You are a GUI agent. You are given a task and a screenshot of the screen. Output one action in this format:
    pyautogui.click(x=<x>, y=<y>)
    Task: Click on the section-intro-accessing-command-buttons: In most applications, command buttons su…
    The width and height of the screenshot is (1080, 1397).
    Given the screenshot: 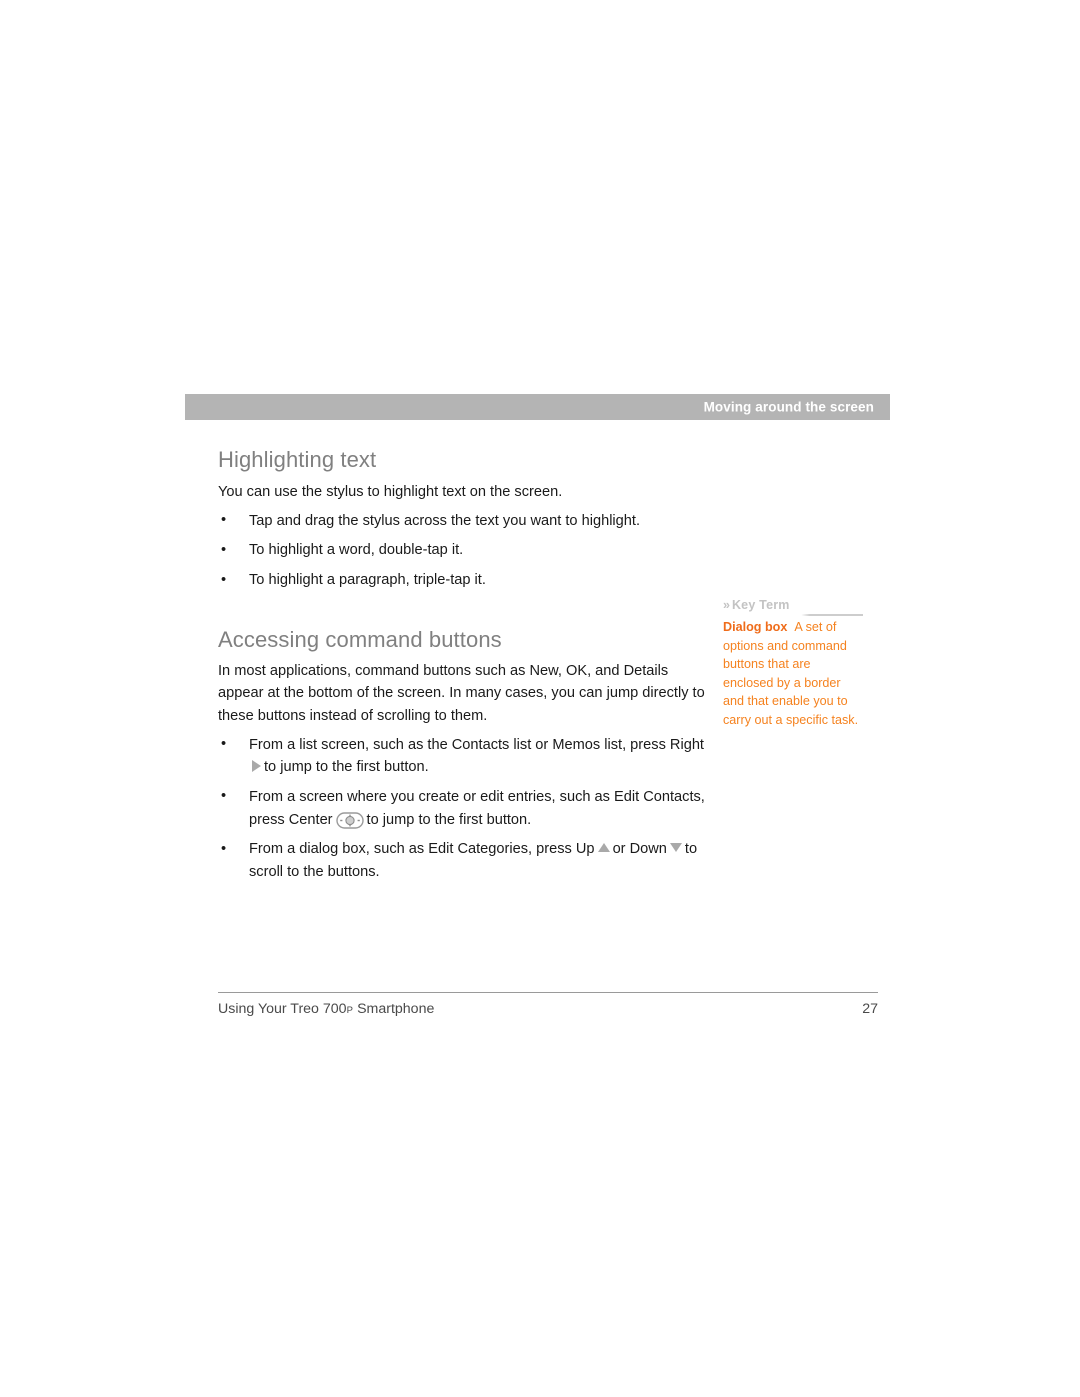 What is the action you would take?
    pyautogui.click(x=461, y=693)
    